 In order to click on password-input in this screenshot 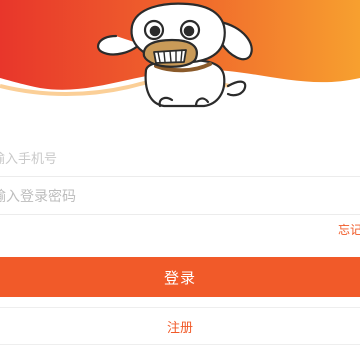, I will do `click(180, 197)`.